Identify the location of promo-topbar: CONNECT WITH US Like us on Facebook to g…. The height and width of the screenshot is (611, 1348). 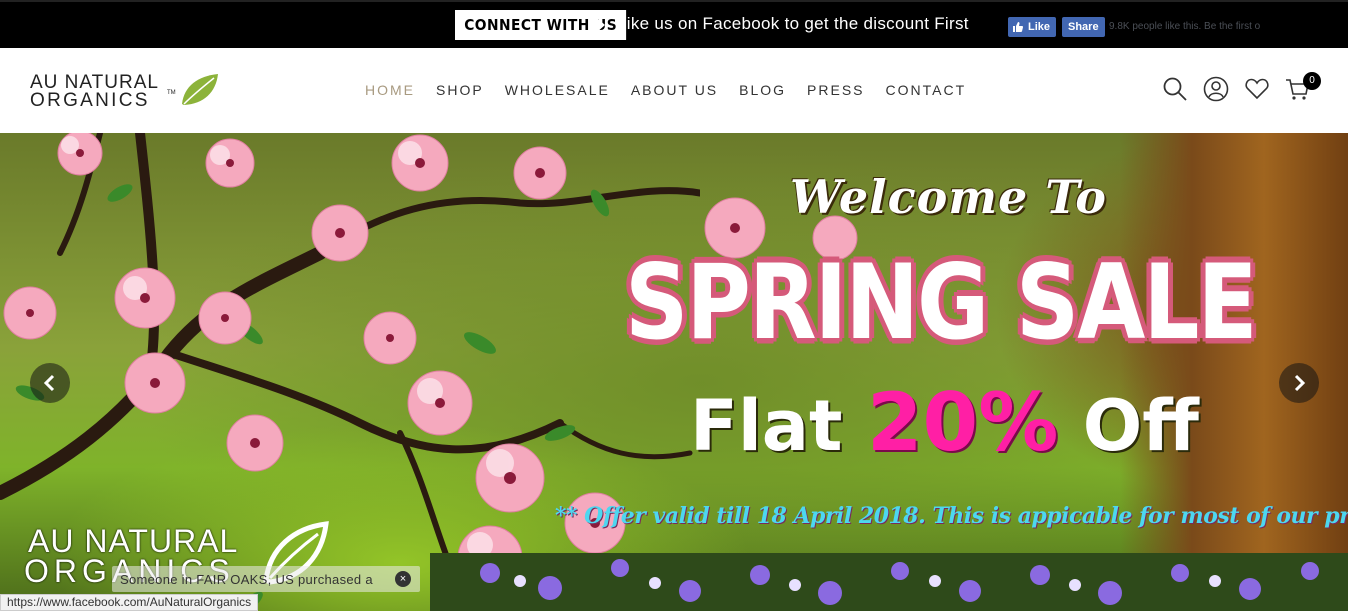
(674, 24).